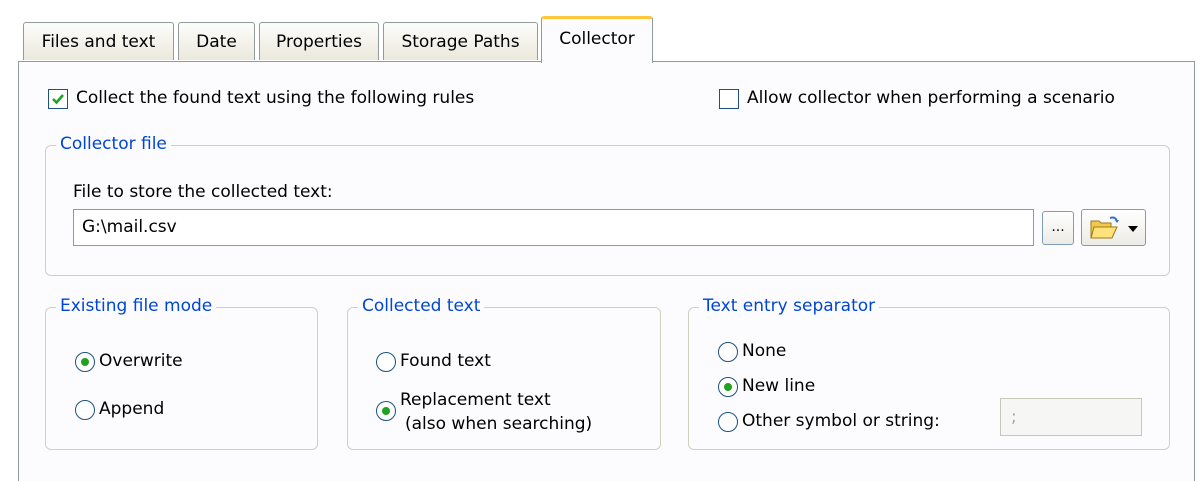 The width and height of the screenshot is (1202, 481). I want to click on append-radio, so click(85, 410).